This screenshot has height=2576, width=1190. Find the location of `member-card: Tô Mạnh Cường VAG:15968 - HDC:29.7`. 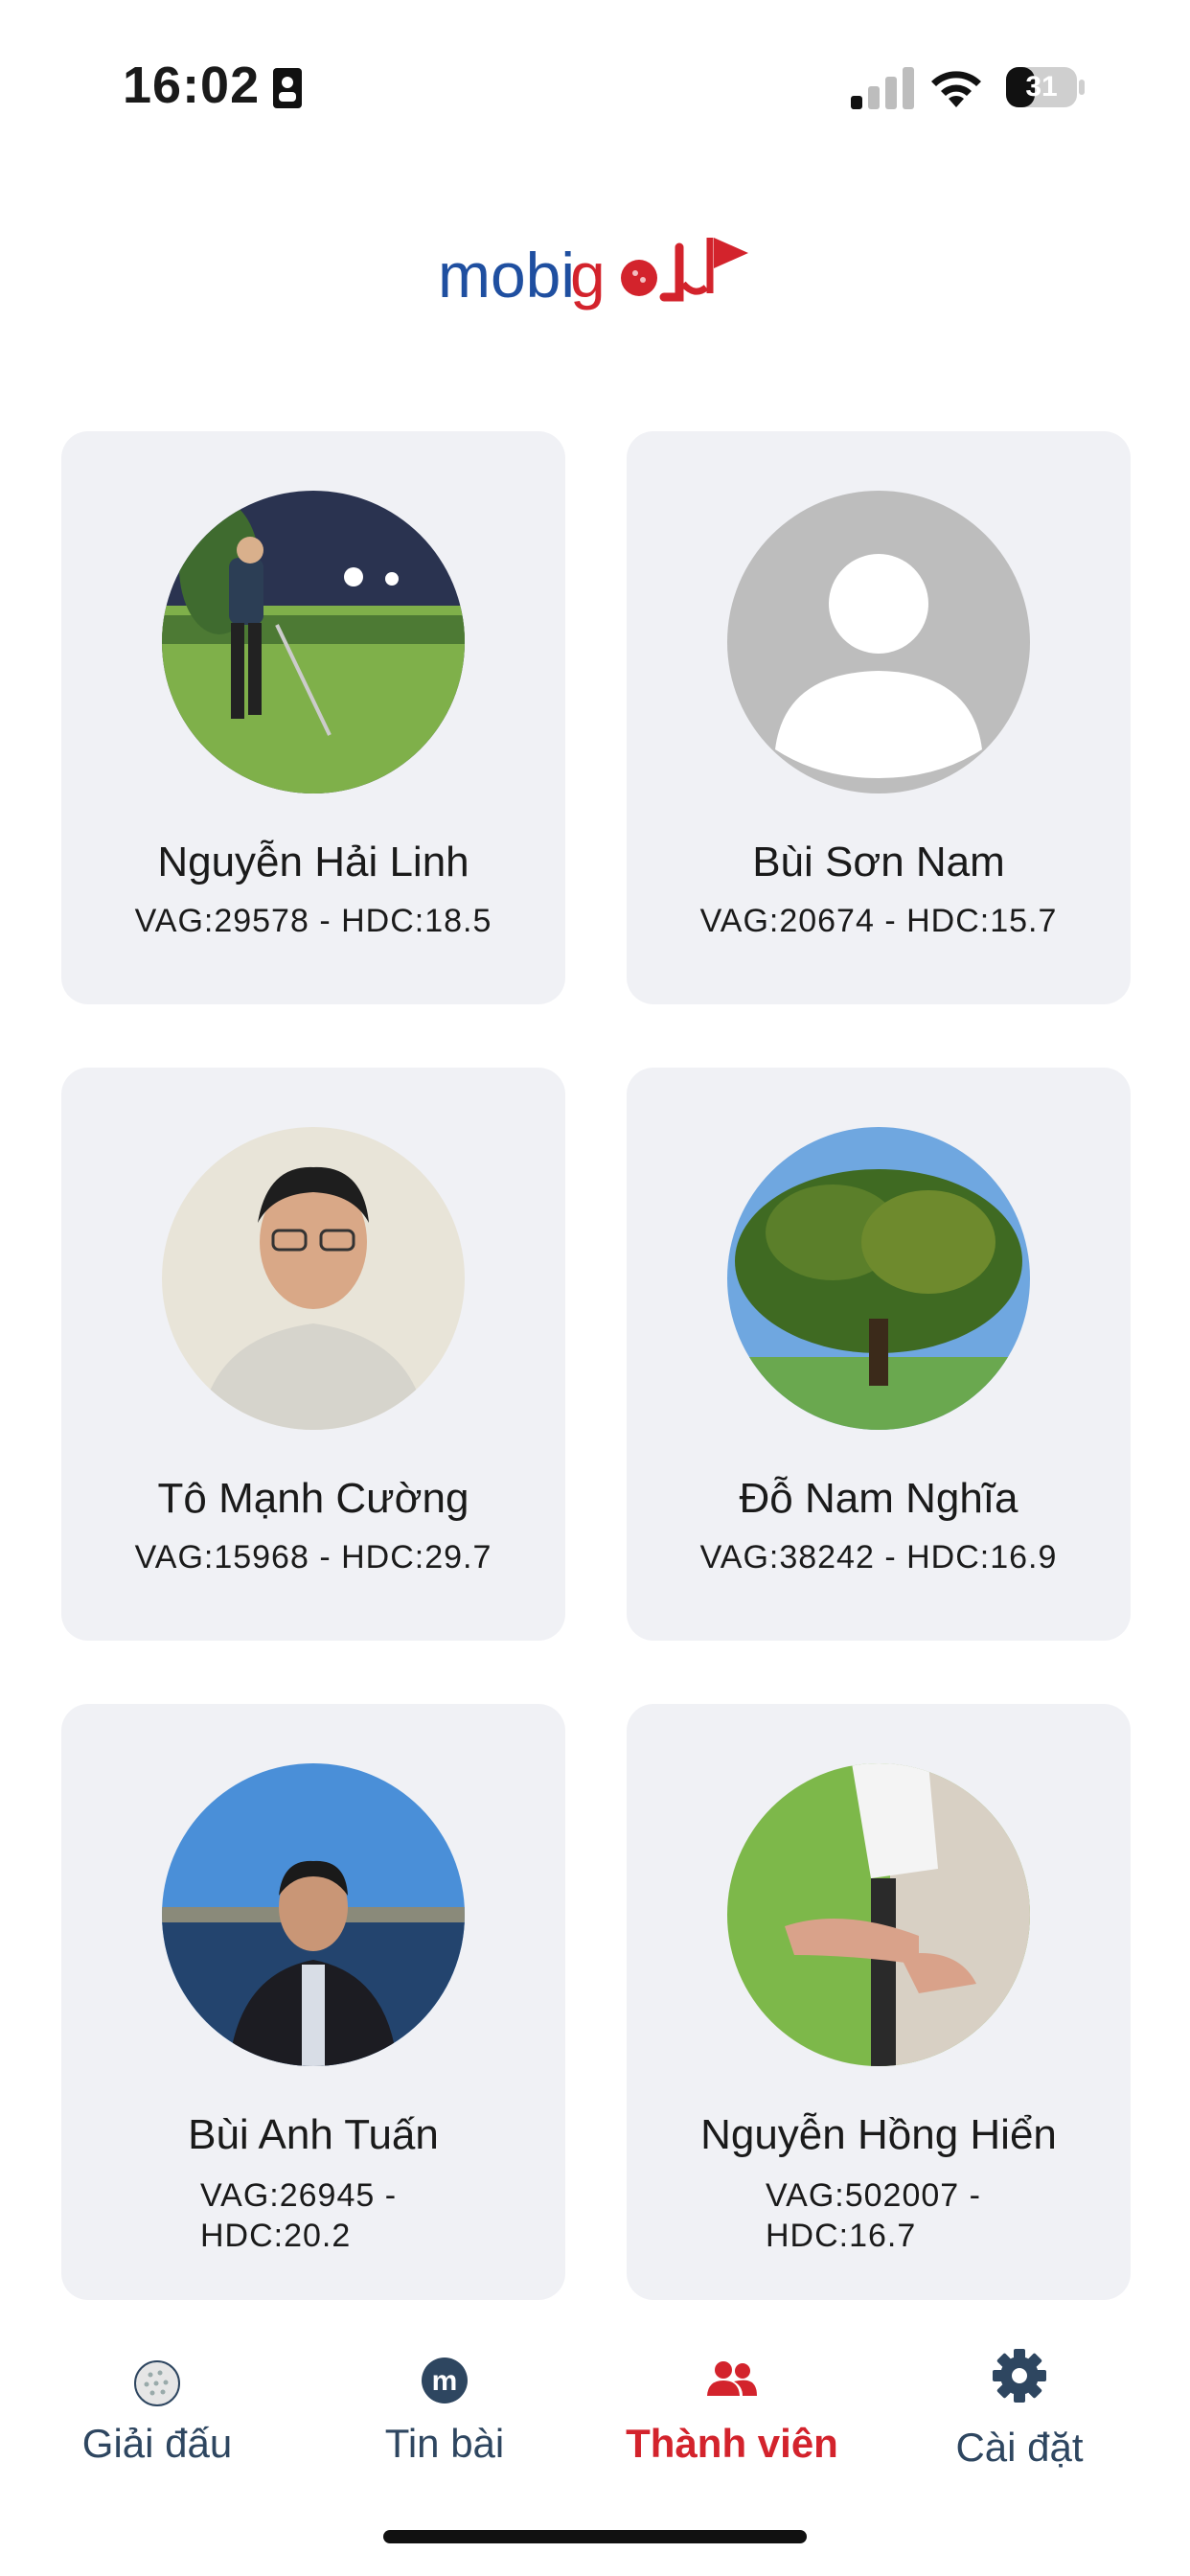

member-card: Tô Mạnh Cường VAG:15968 - HDC:29.7 is located at coordinates (313, 1354).